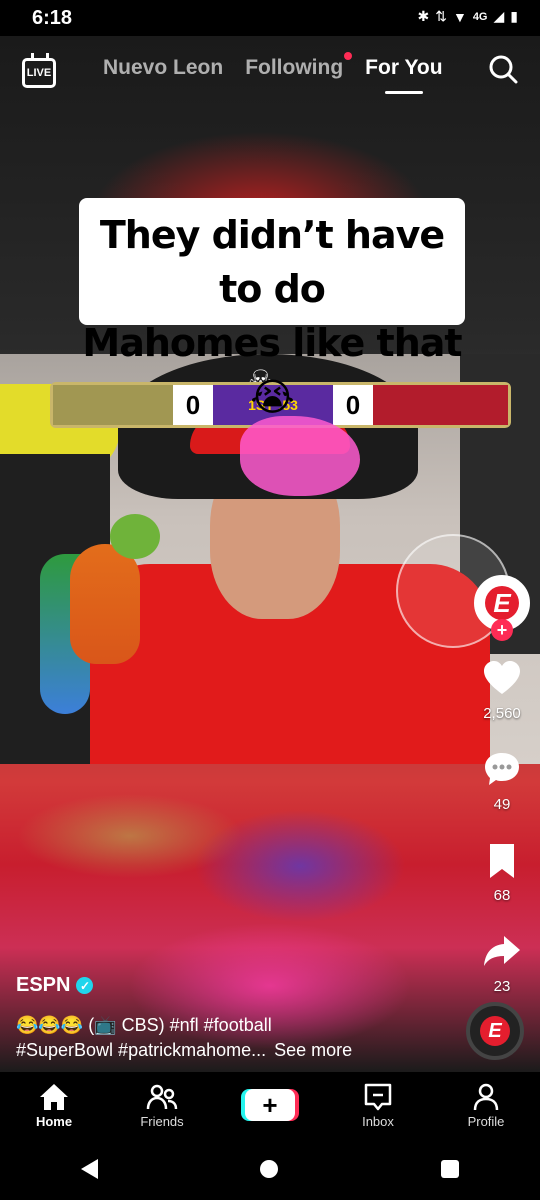 The height and width of the screenshot is (1200, 540). I want to click on author-row: ESPN ✓, so click(236, 985).